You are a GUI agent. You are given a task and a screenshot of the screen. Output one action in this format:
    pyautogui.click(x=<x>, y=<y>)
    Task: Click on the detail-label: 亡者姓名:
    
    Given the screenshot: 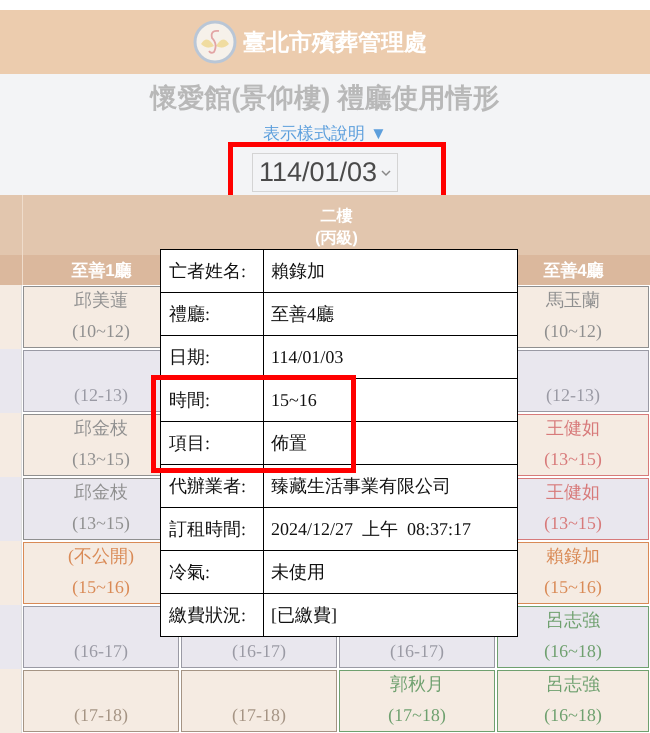 What is the action you would take?
    pyautogui.click(x=212, y=271)
    